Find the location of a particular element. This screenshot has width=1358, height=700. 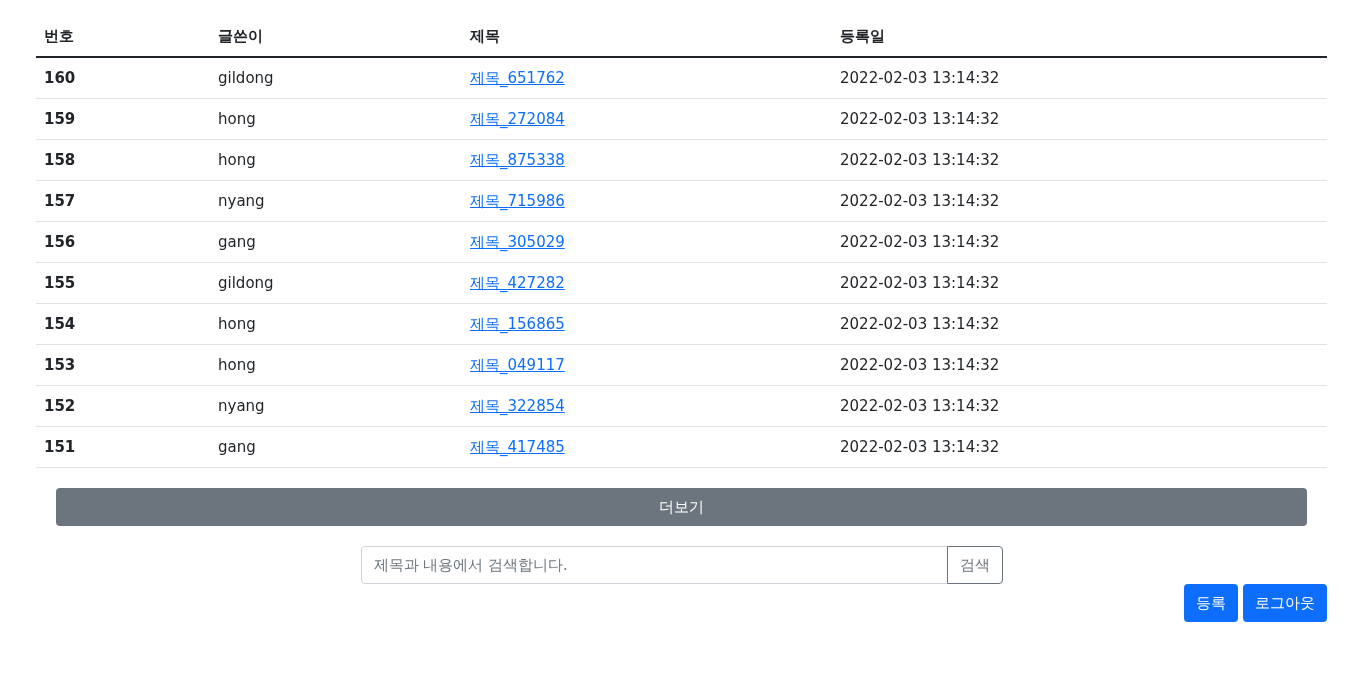

column-header: 등록일 is located at coordinates (1079, 38).